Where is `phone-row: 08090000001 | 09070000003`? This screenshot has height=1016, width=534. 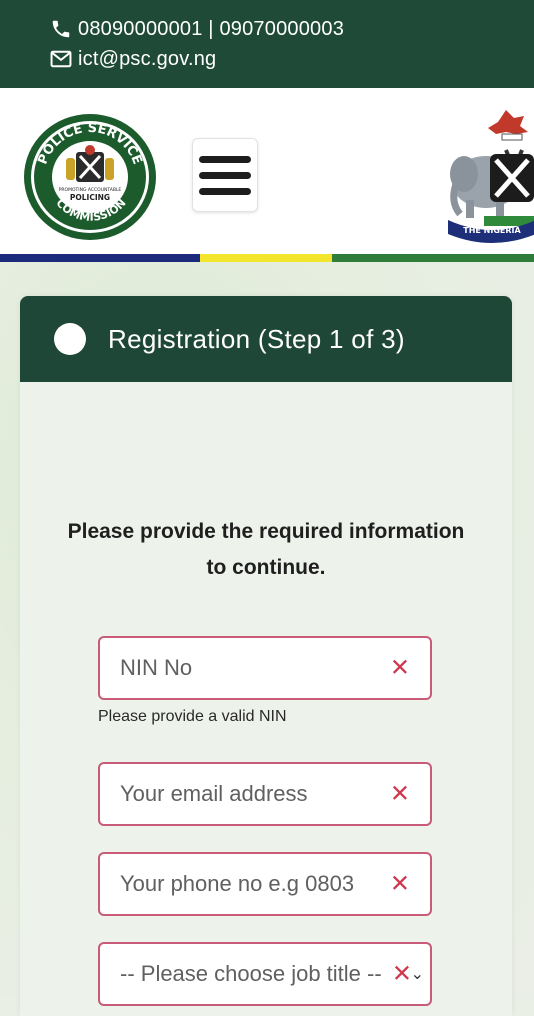
phone-row: 08090000001 | 09070000003 is located at coordinates (292, 29).